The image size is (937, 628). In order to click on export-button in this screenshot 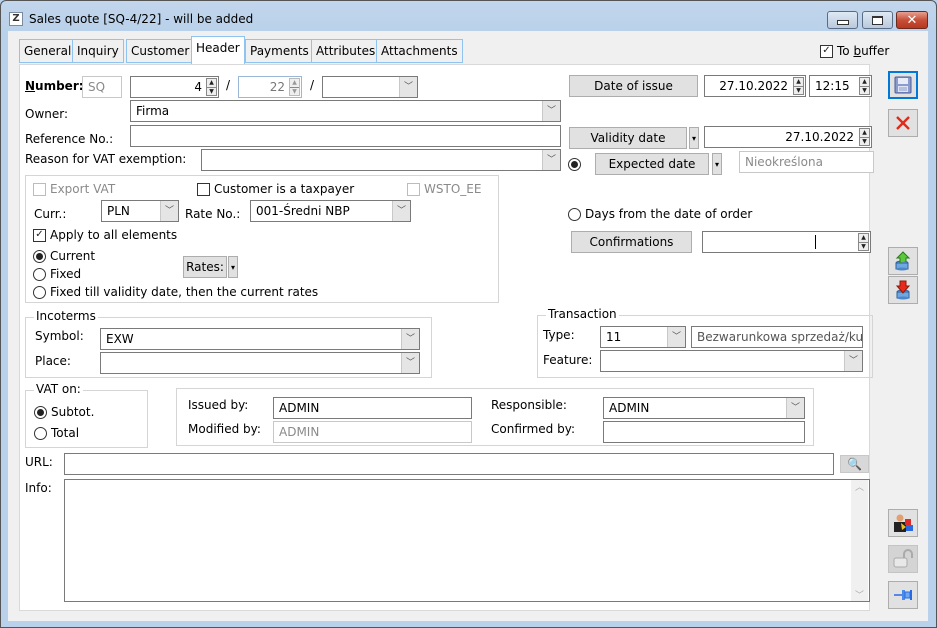, I will do `click(903, 261)`.